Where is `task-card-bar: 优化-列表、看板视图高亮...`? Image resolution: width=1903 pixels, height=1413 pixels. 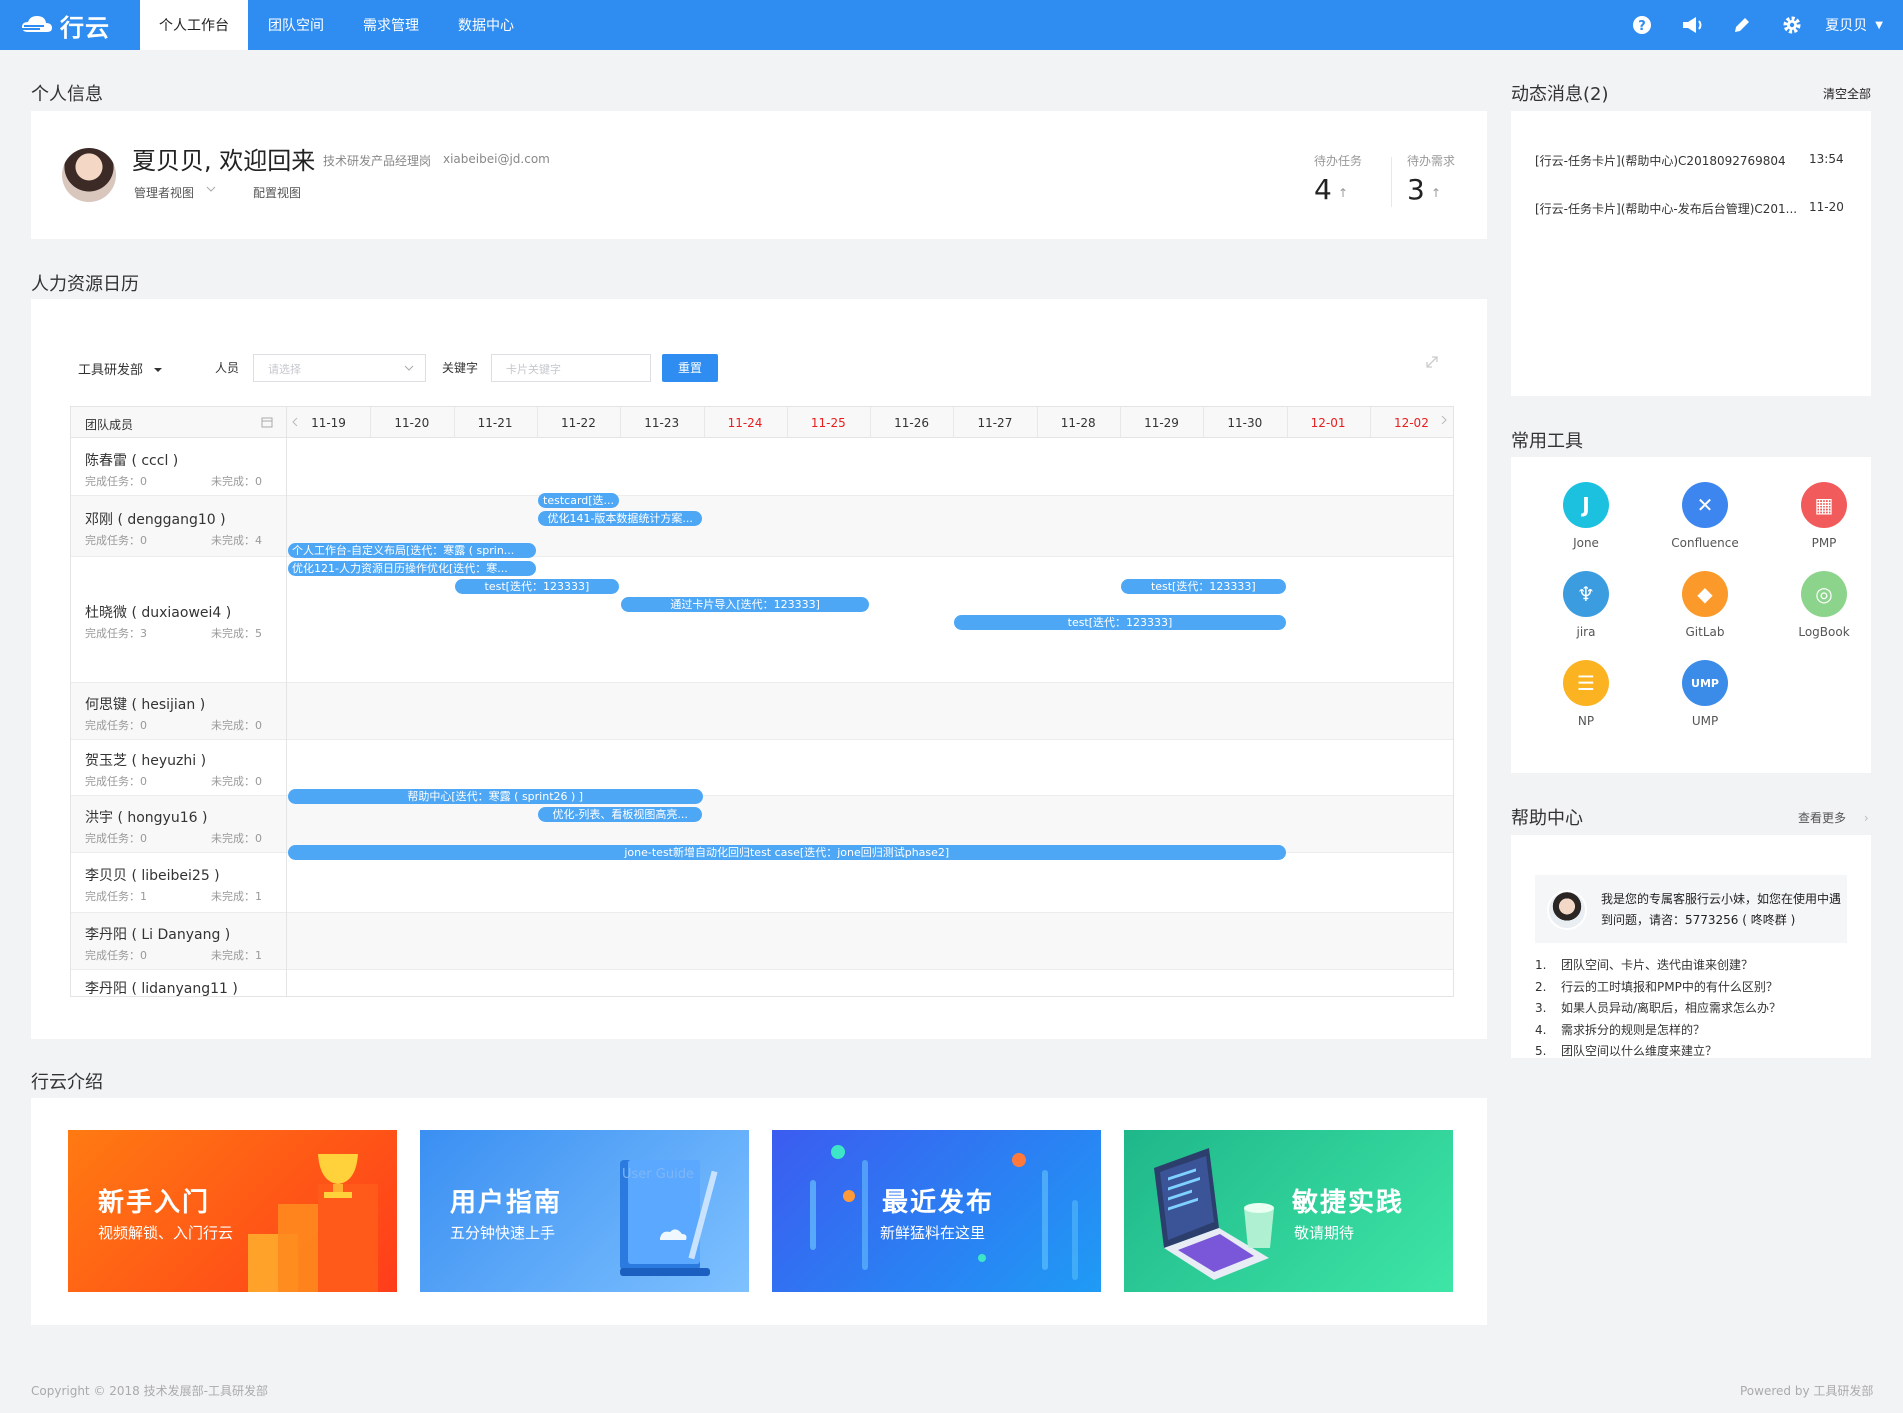
task-card-bar: 优化-列表、看板视图高亮... is located at coordinates (620, 814).